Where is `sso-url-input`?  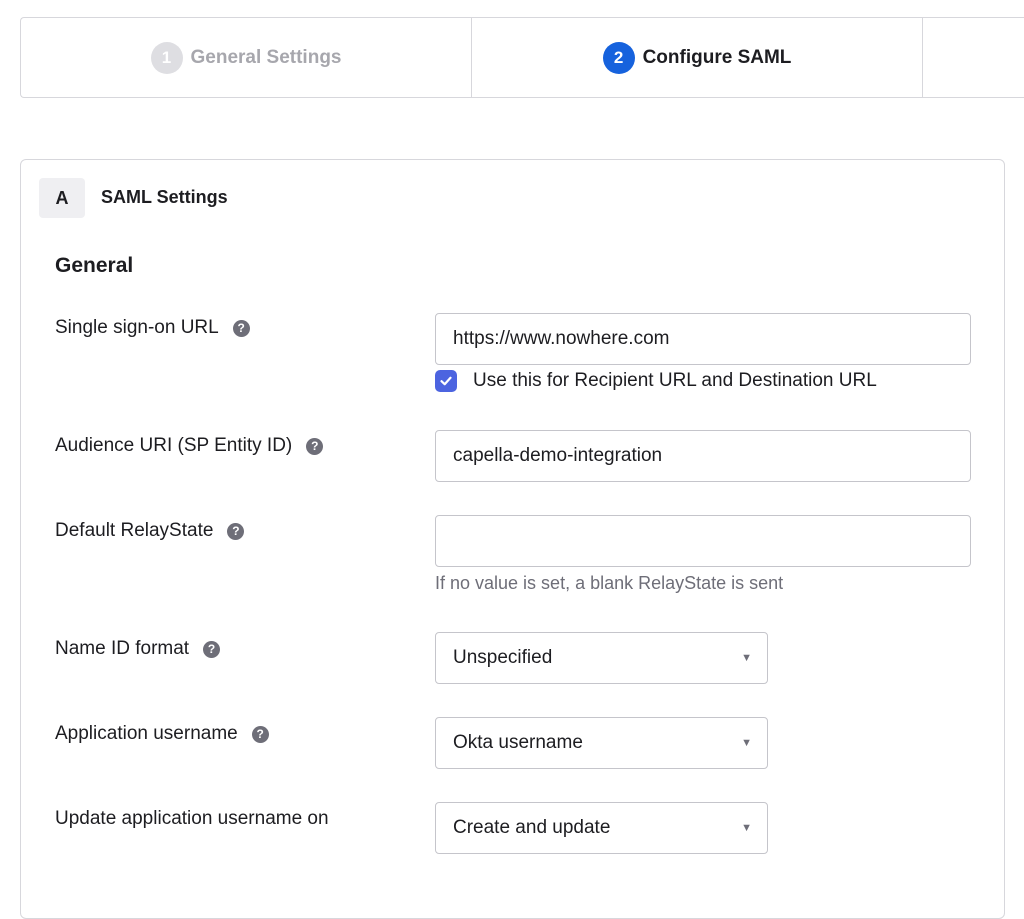 sso-url-input is located at coordinates (703, 339).